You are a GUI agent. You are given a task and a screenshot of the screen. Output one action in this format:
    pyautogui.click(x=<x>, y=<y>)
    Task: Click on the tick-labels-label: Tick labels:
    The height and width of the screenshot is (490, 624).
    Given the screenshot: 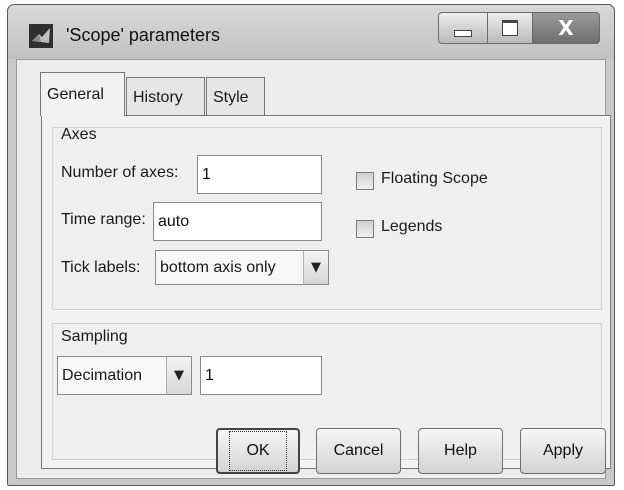 What is the action you would take?
    pyautogui.click(x=101, y=267)
    